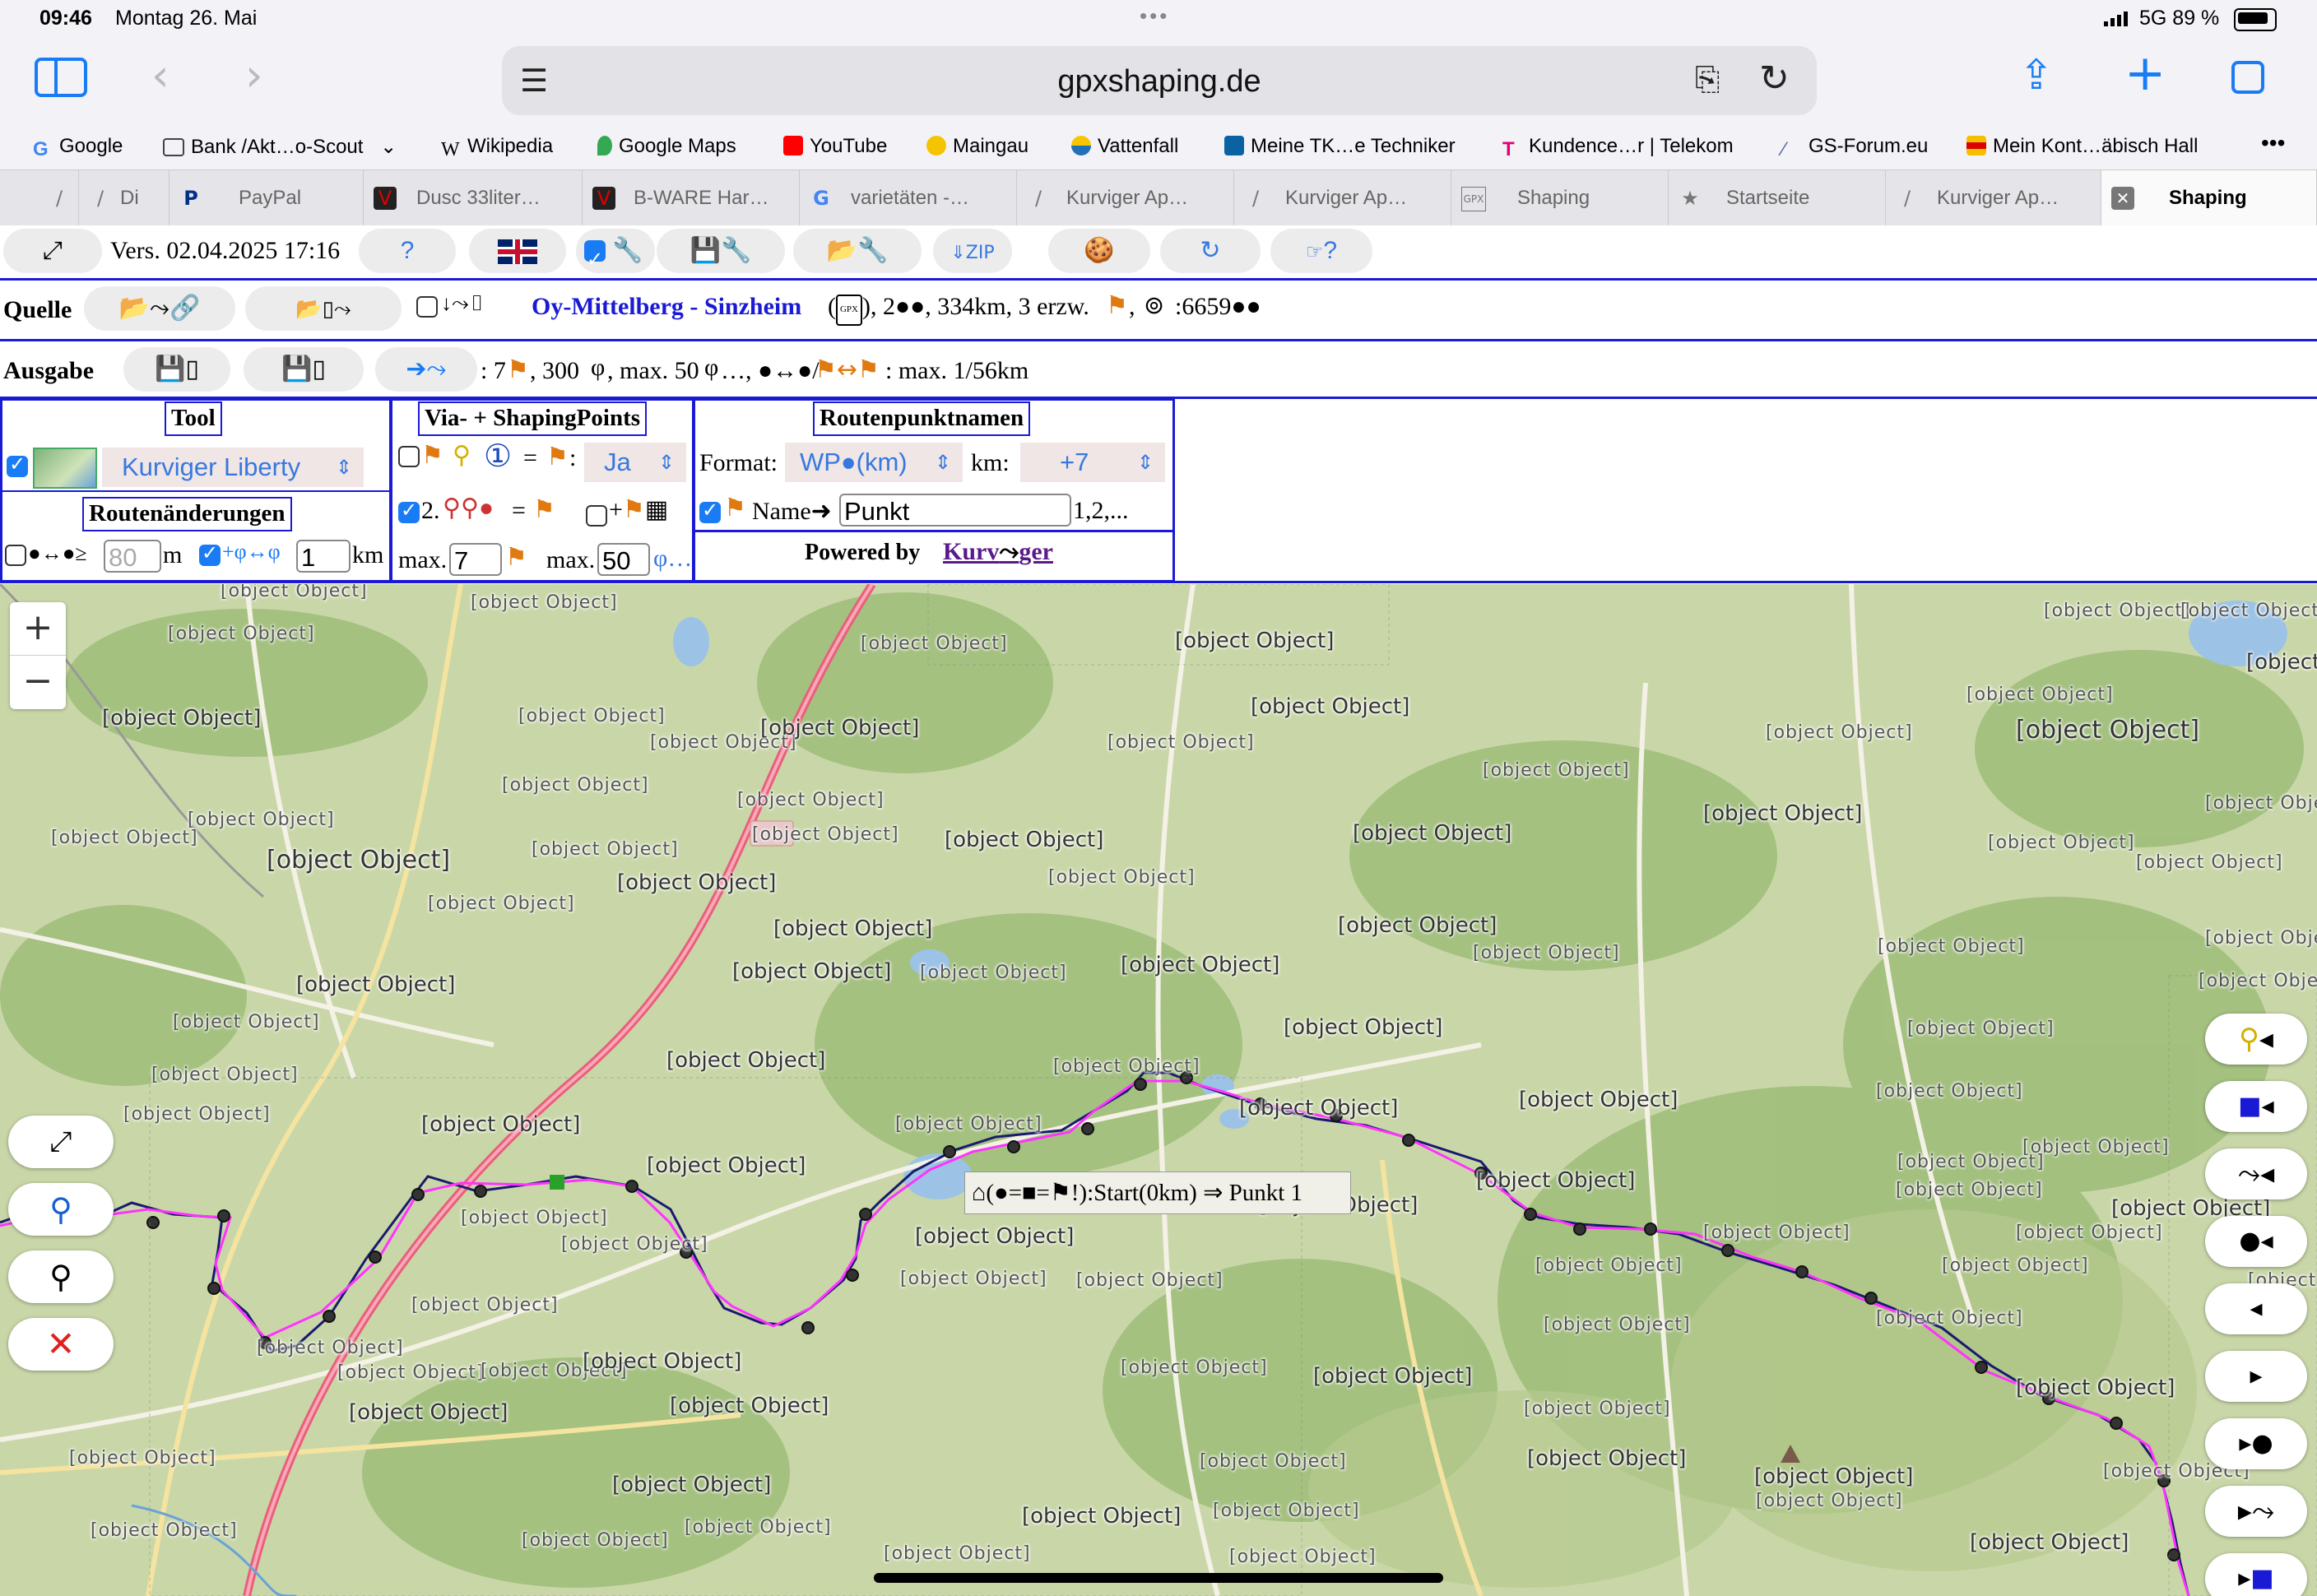 This screenshot has height=1596, width=2317. I want to click on finish-flag-checkbox, so click(596, 516).